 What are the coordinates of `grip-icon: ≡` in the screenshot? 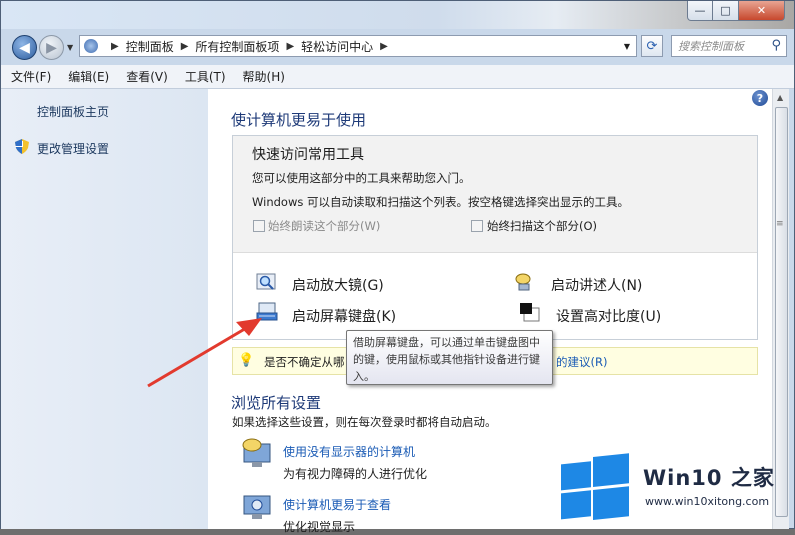 It's located at (780, 224).